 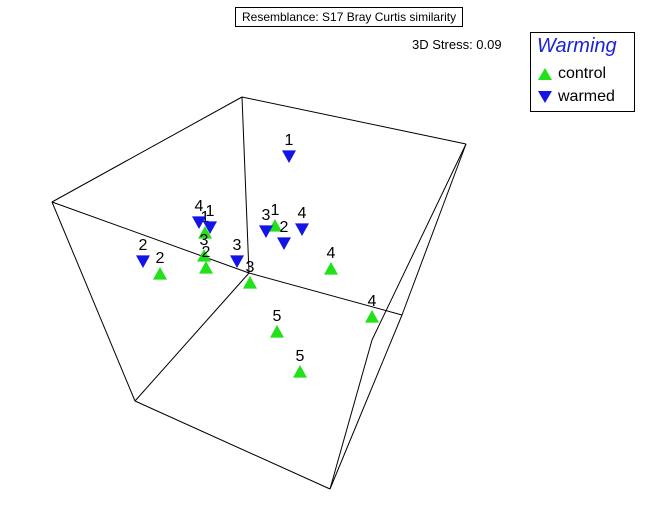 I want to click on point-label-warmed-1: 4, so click(x=199, y=206).